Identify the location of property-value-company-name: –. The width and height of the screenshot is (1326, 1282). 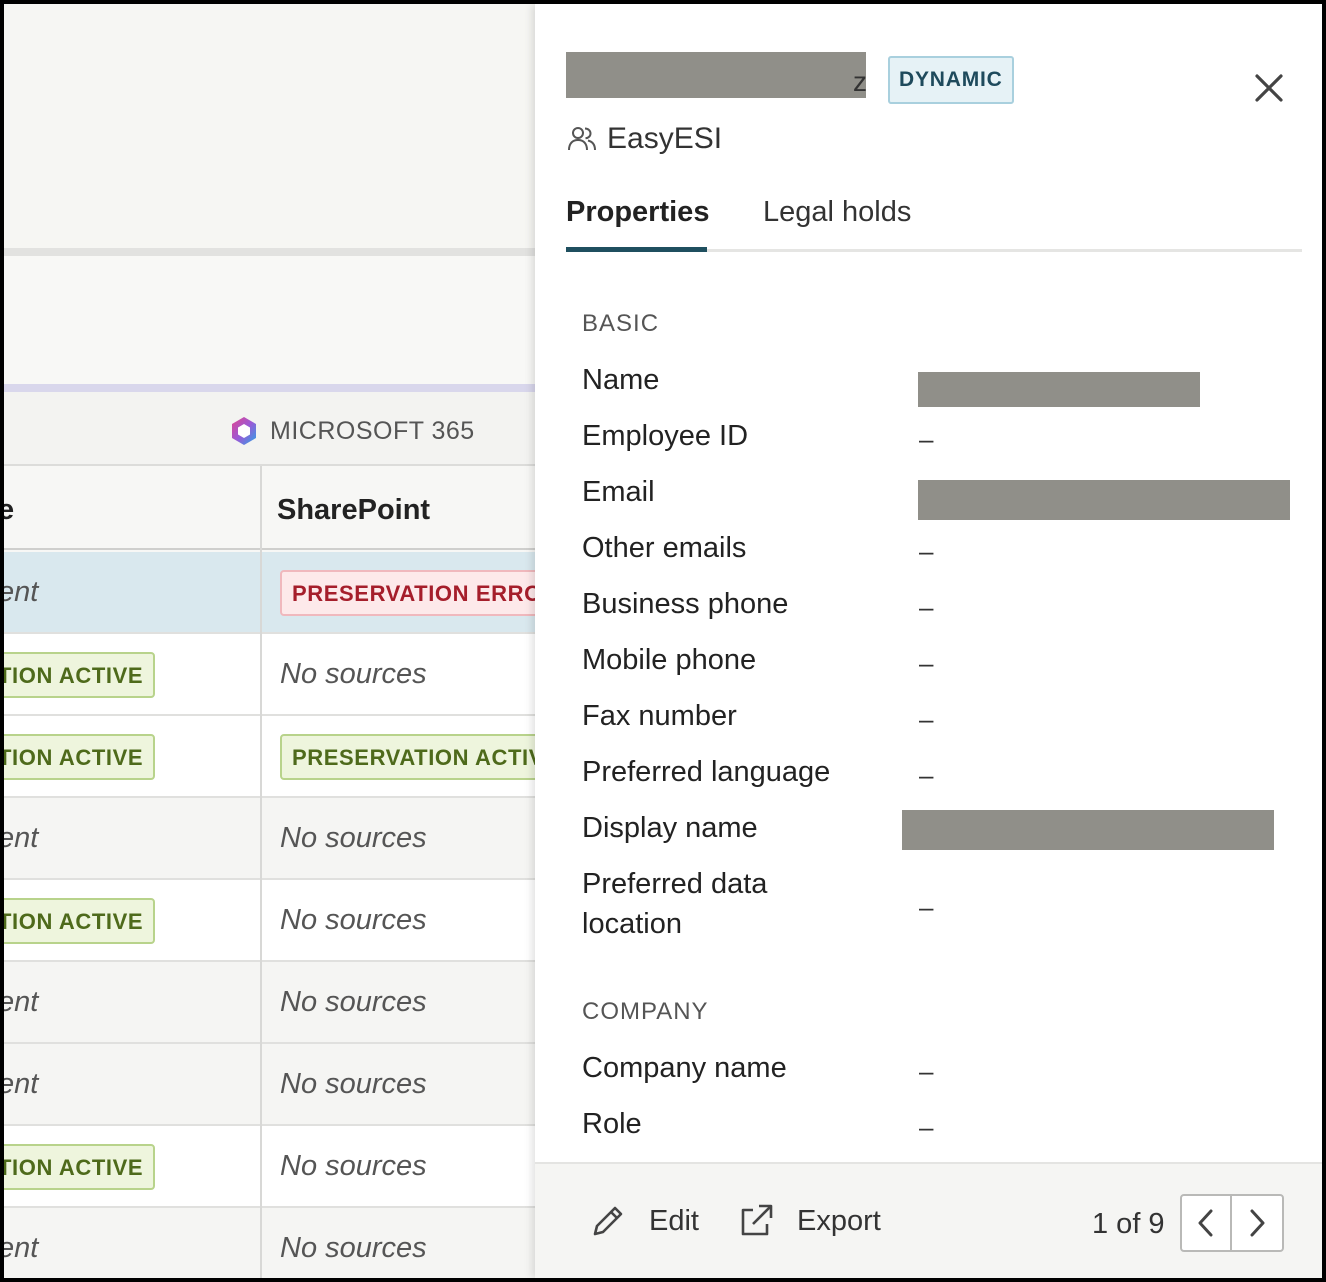
(926, 1071).